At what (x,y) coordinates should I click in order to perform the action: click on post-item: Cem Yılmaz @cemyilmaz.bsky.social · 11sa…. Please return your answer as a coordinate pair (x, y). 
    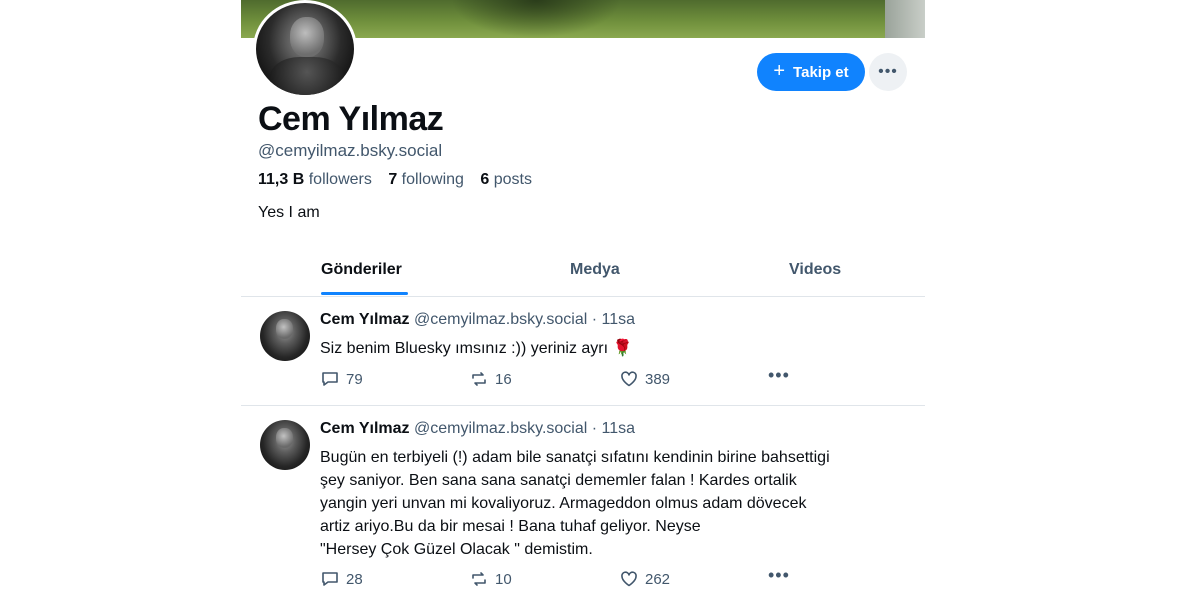
    Looking at the image, I should click on (583, 351).